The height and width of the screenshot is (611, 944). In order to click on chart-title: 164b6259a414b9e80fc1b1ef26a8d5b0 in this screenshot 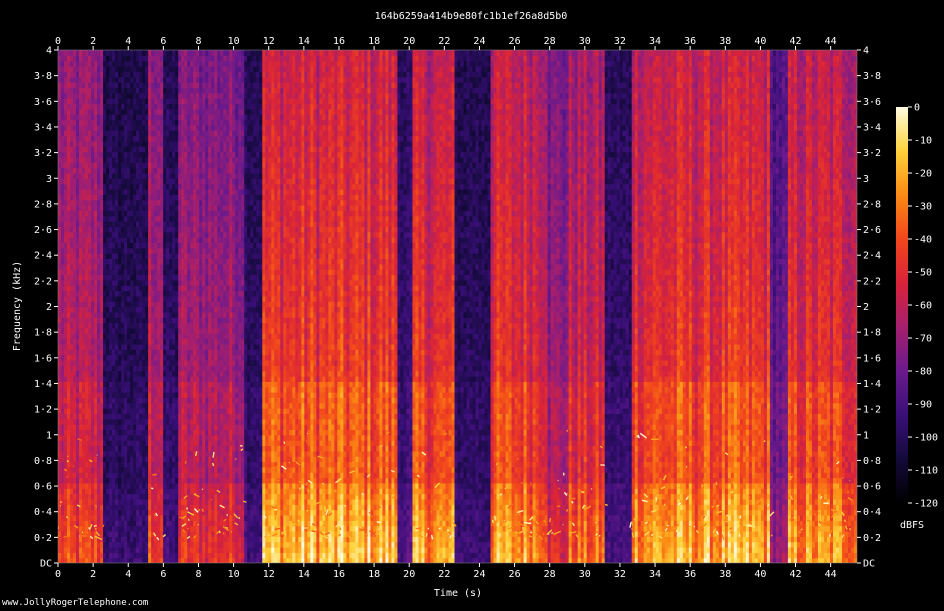, I will do `click(471, 16)`.